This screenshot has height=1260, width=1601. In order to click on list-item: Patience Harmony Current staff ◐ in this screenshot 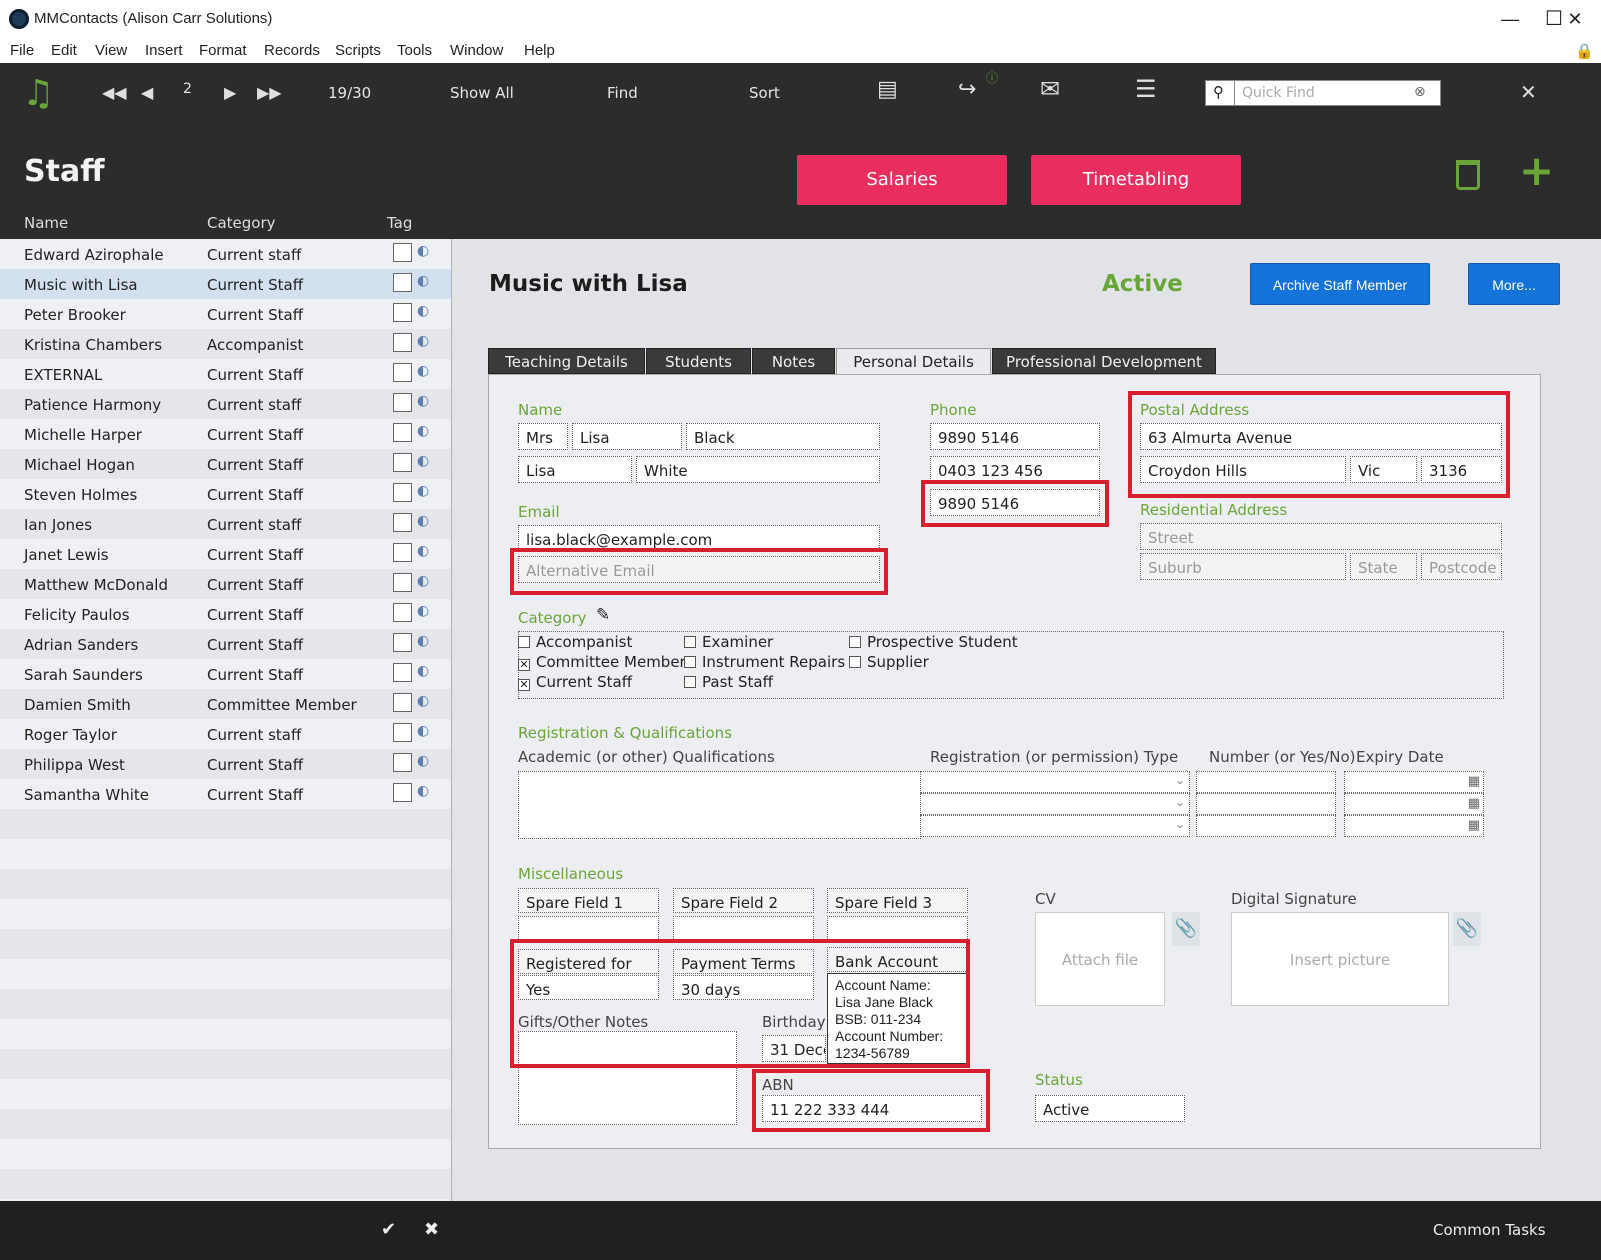, I will do `click(225, 404)`.